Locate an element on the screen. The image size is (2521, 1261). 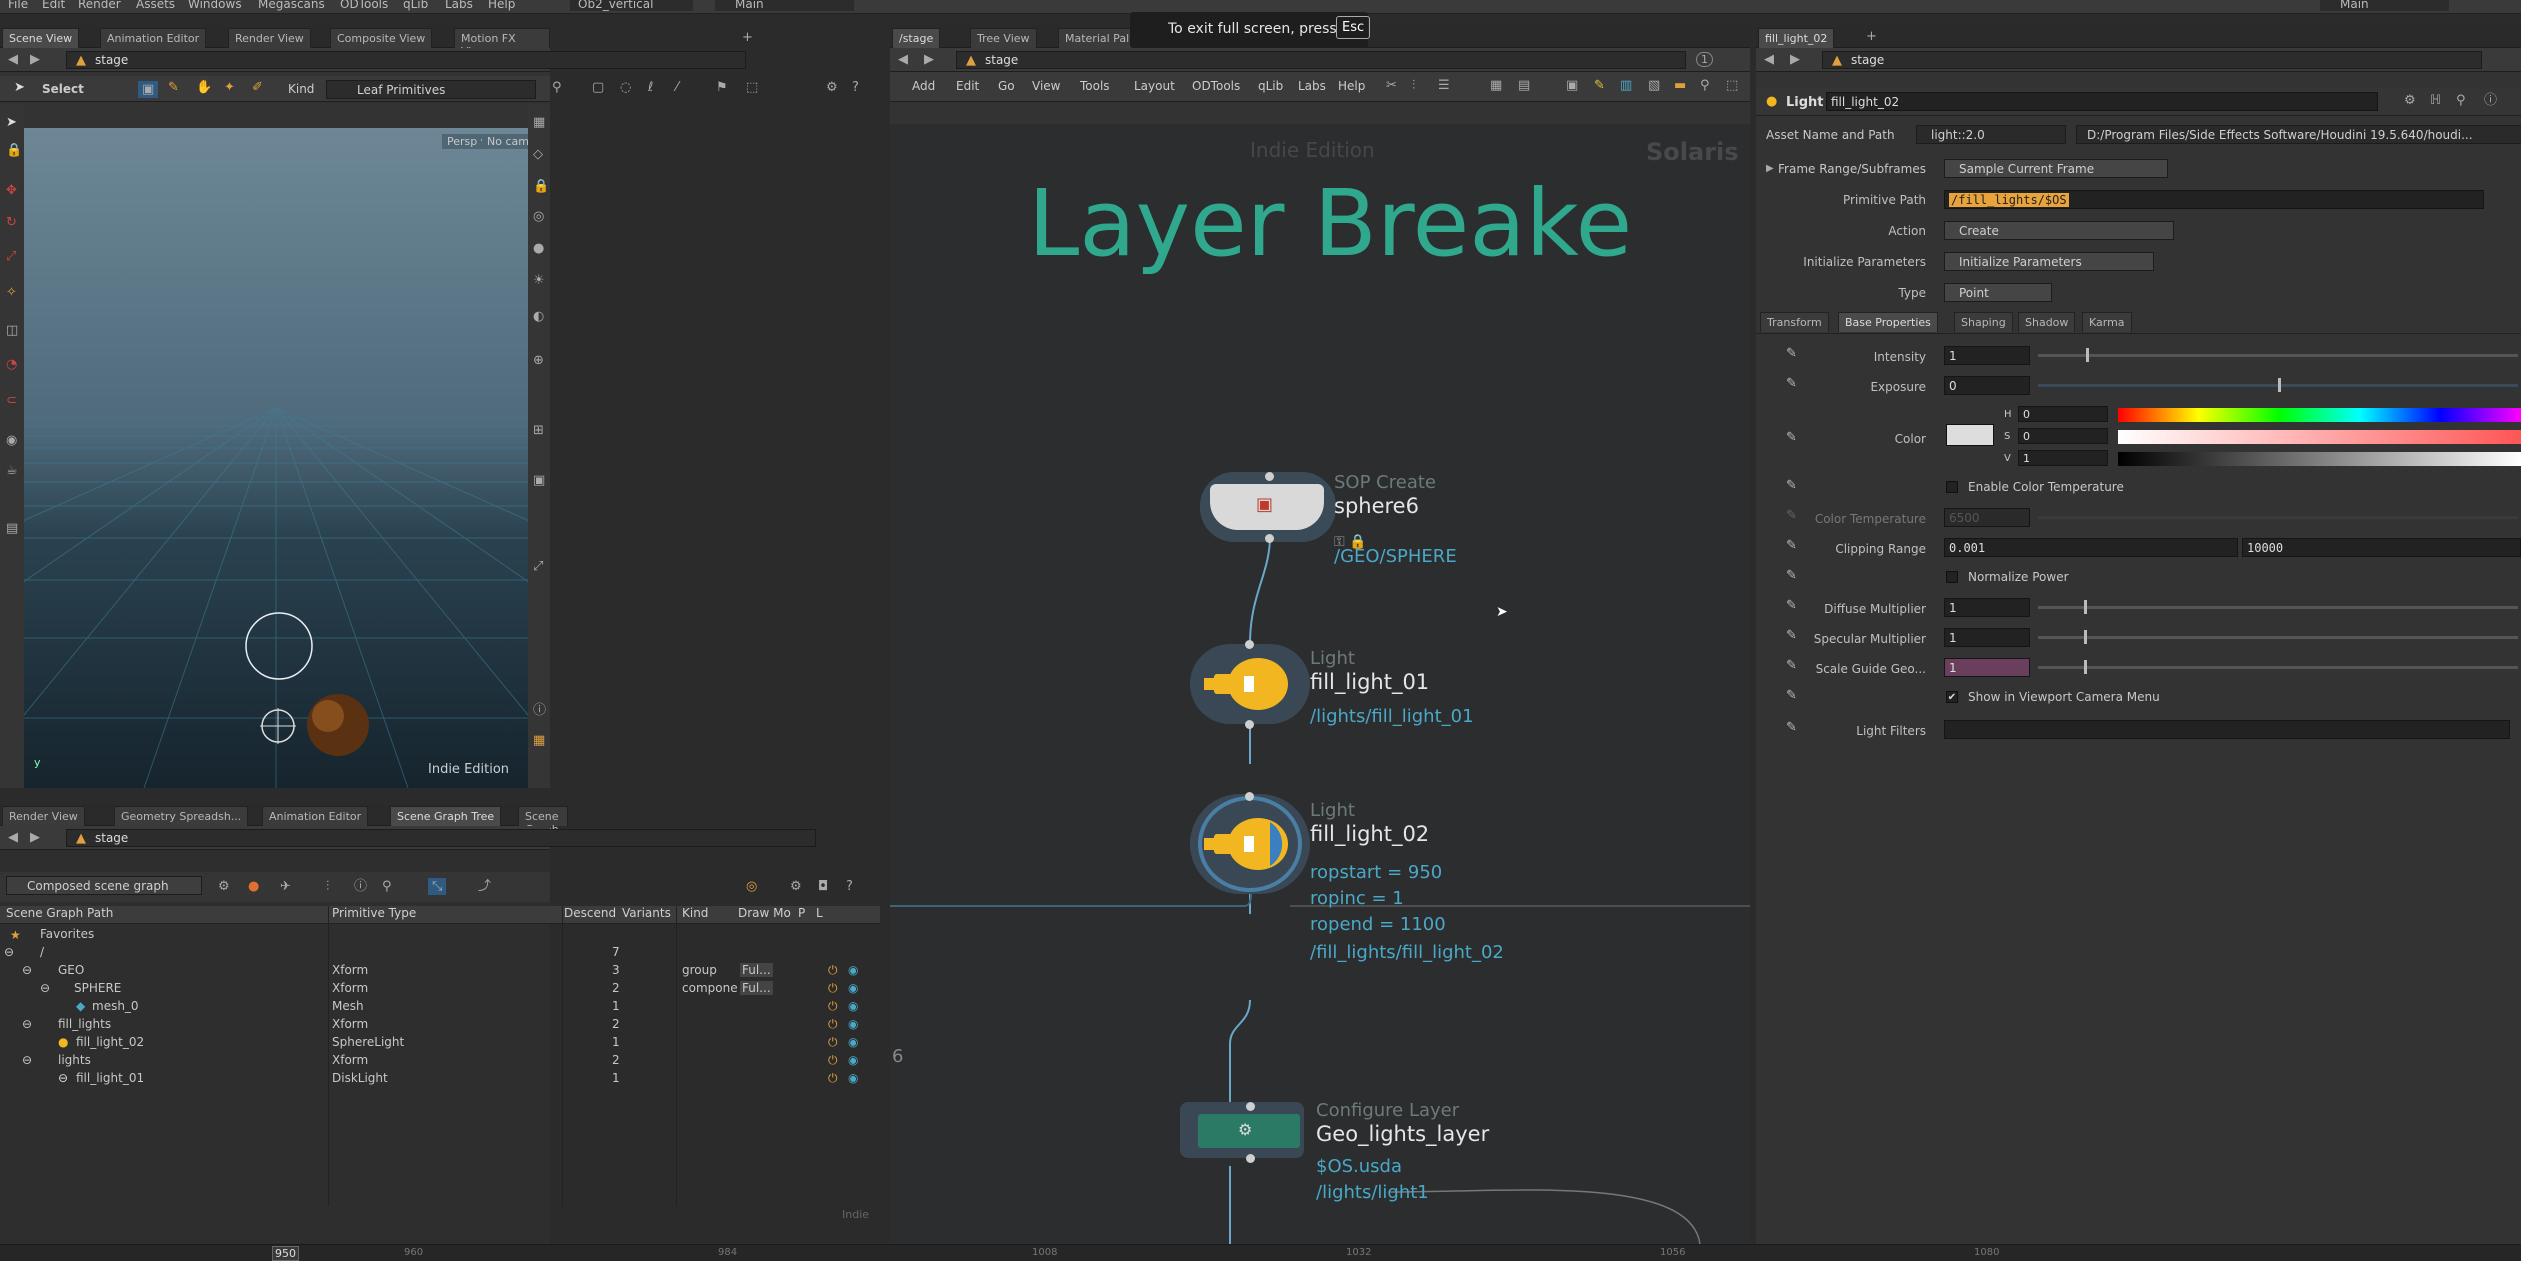
camera-menu: No cam ▾ is located at coordinates (505, 141).